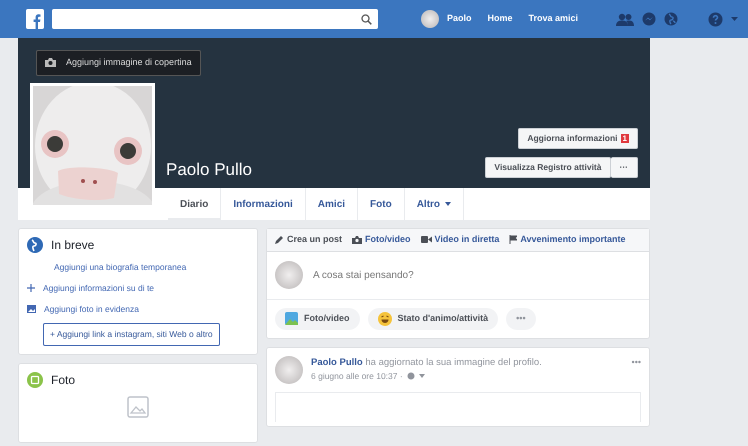  I want to click on flag-icon, so click(513, 239).